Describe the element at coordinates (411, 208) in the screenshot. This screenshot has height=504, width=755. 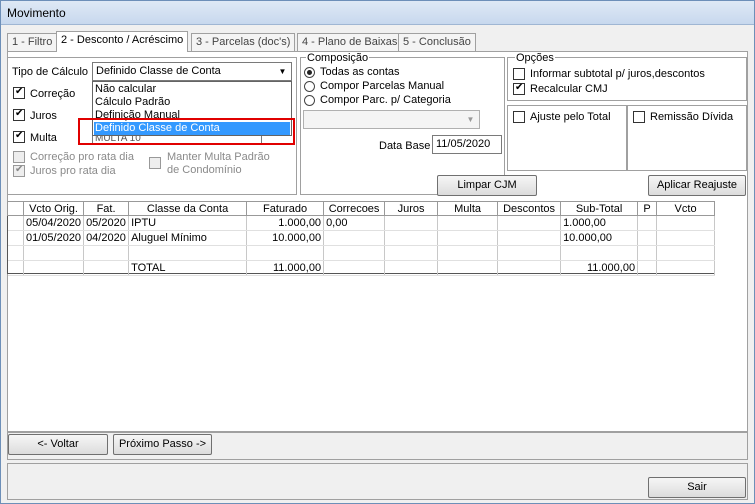
I see `col-header: Juros` at that location.